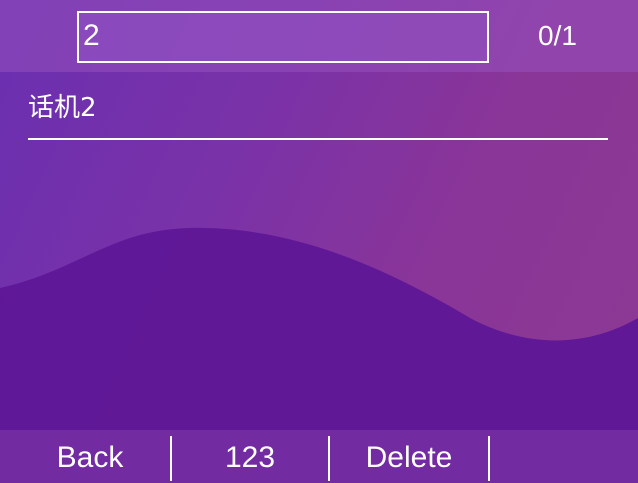 The height and width of the screenshot is (483, 638). What do you see at coordinates (250, 456) in the screenshot?
I see `input-mode-softkey: 123` at bounding box center [250, 456].